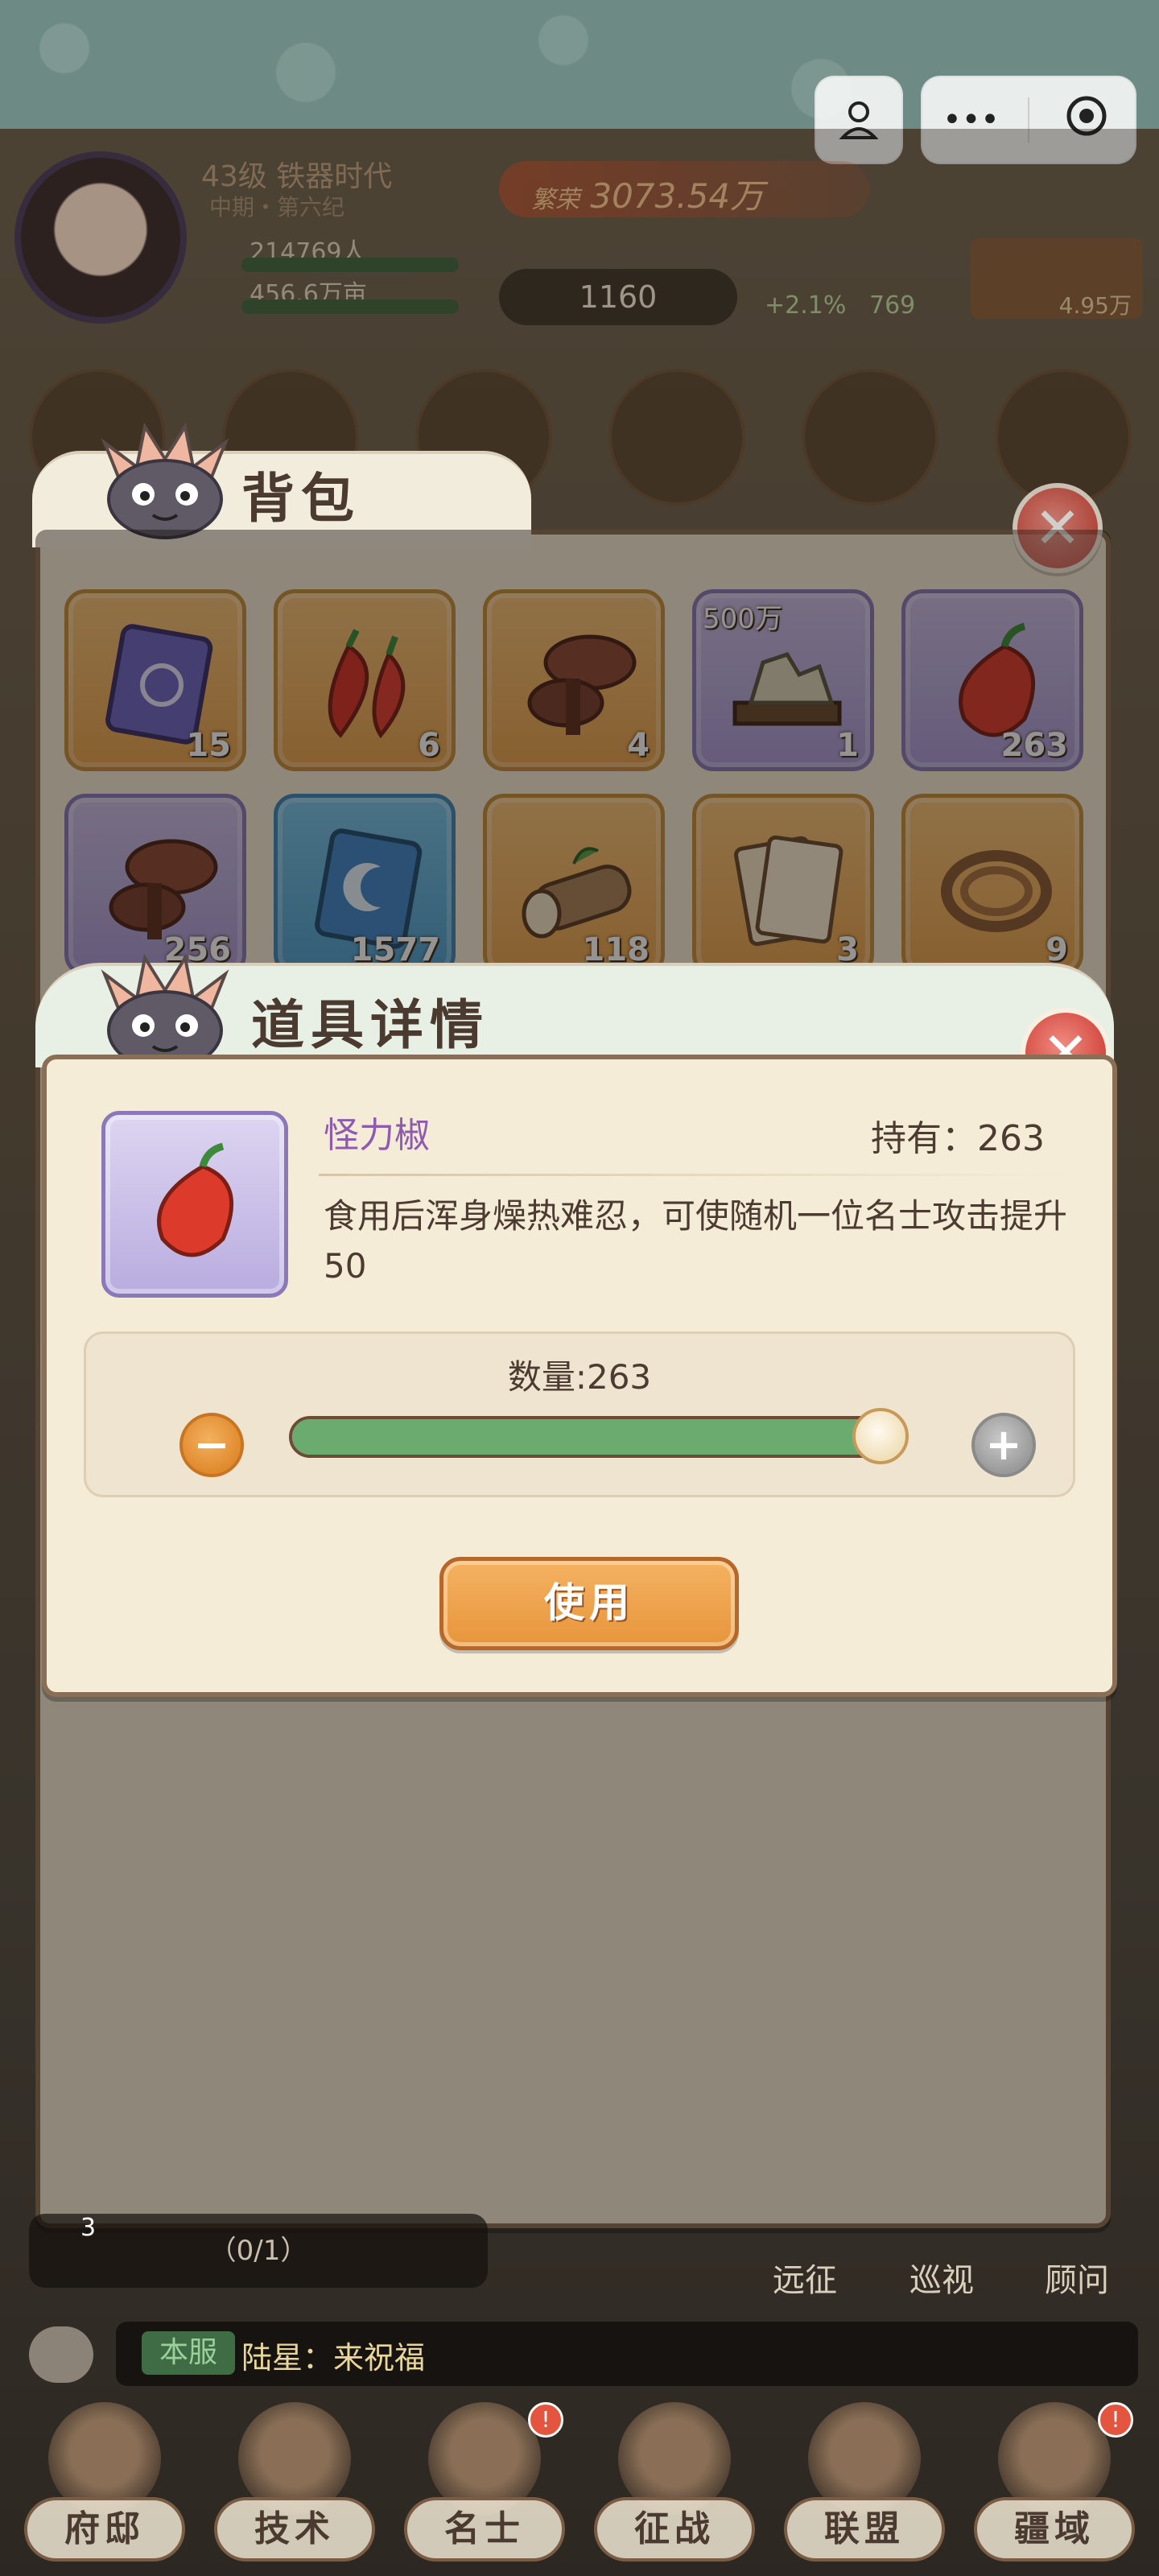  I want to click on item-description: 食用后浑身燥热难忍，可使随机一位名士攻击提升50, so click(696, 1241).